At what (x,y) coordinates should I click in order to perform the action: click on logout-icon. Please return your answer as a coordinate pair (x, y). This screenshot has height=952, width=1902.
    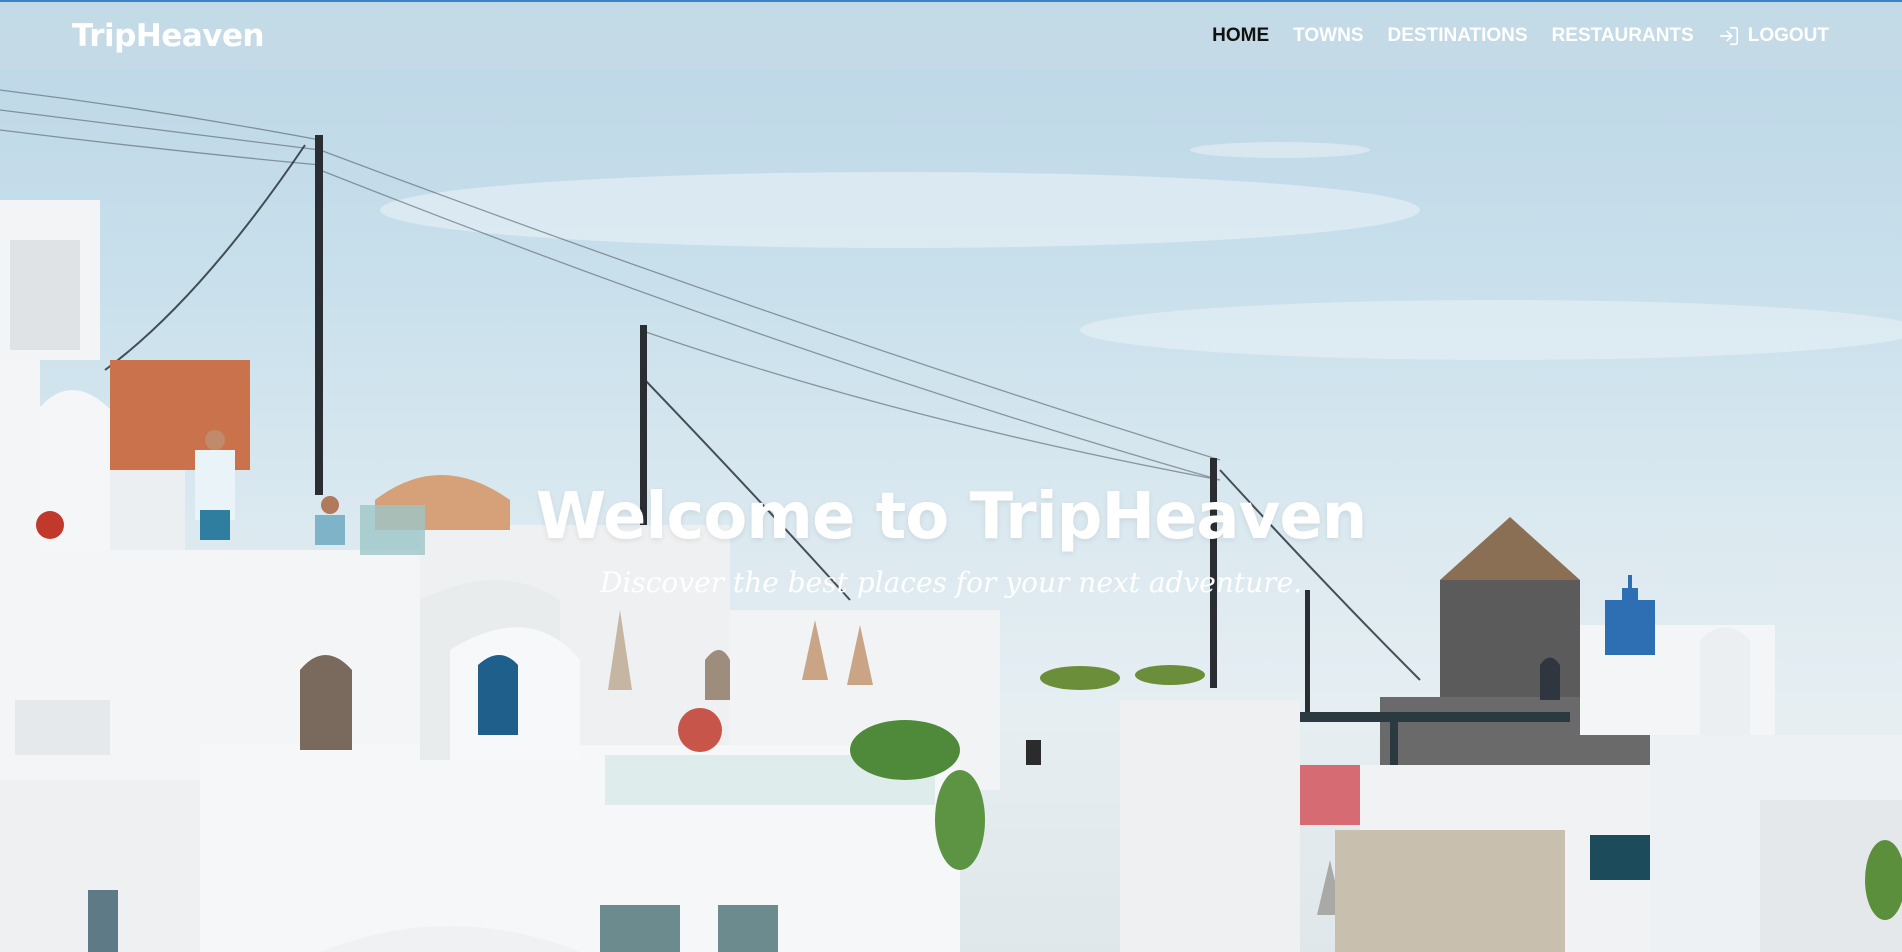
    Looking at the image, I should click on (1729, 36).